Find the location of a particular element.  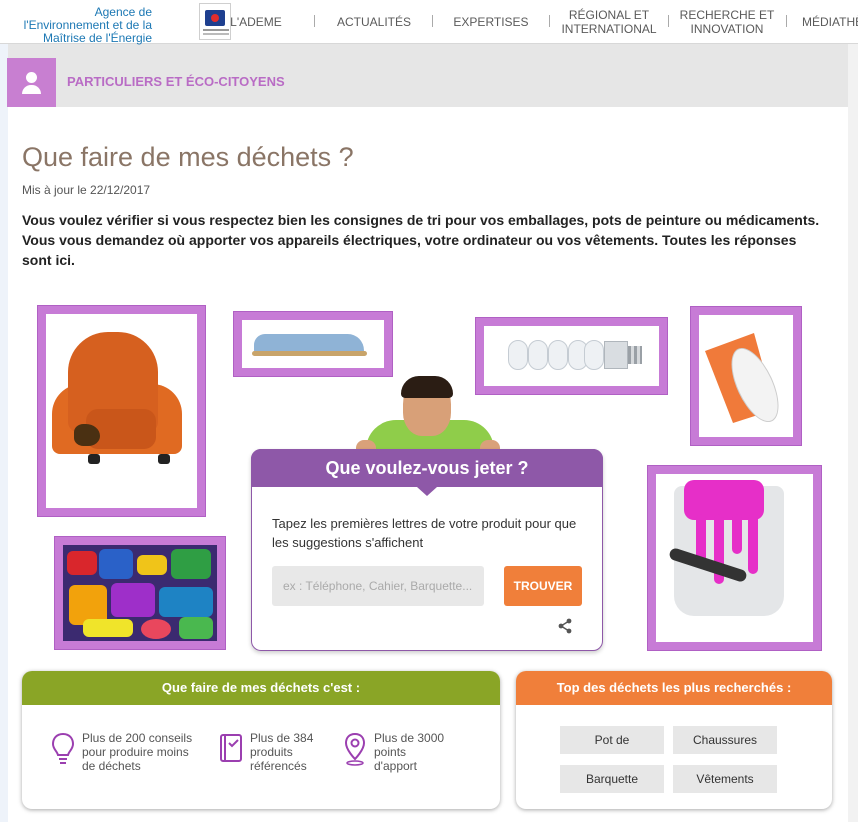

nav-item-actualites: ACTUALITÉS is located at coordinates (374, 22).